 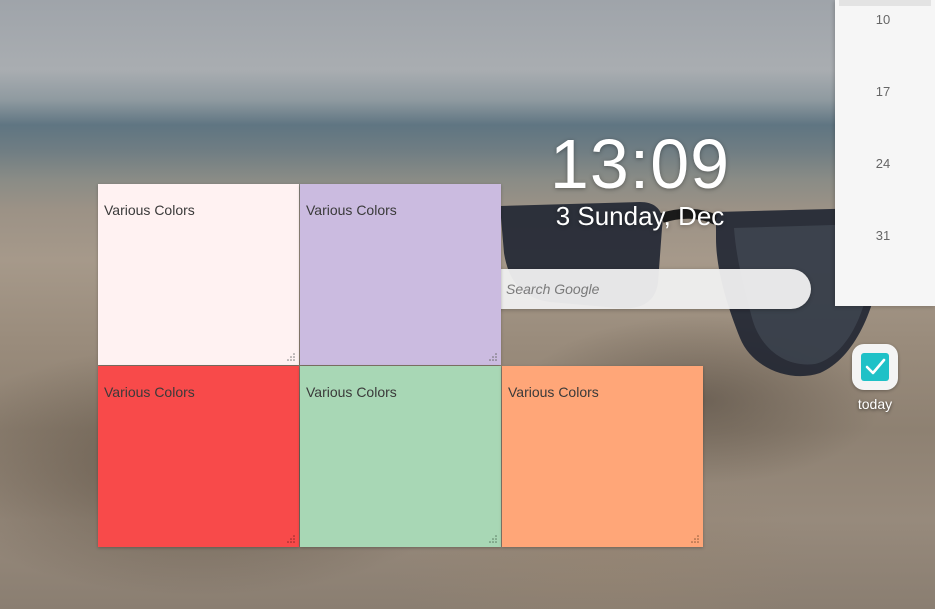 I want to click on clock-time: 13:09, so click(x=640, y=164).